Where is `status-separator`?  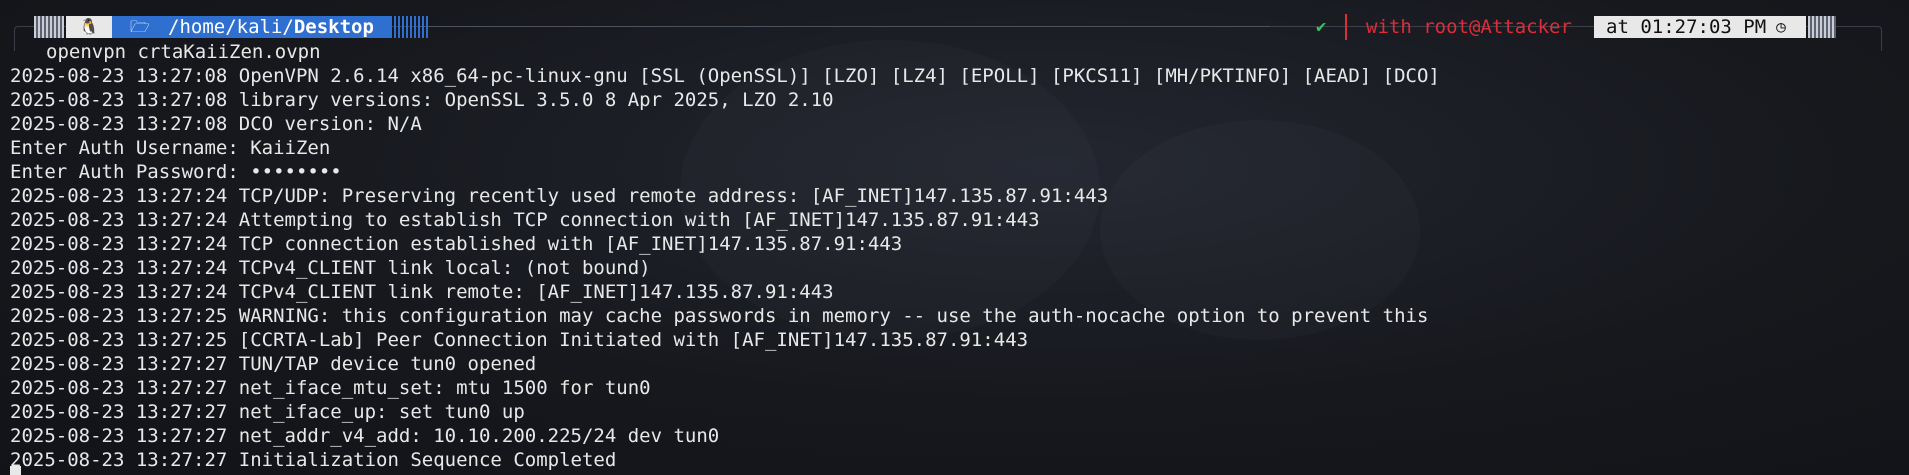 status-separator is located at coordinates (1346, 27).